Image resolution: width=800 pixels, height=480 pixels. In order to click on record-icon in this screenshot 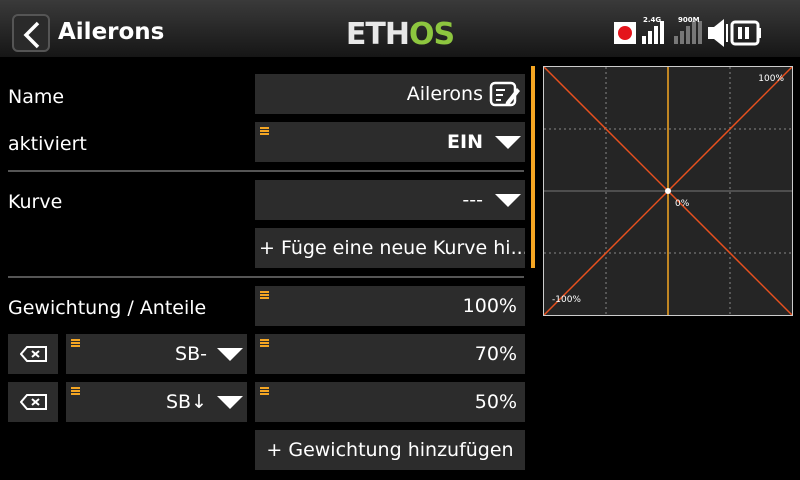, I will do `click(625, 33)`.